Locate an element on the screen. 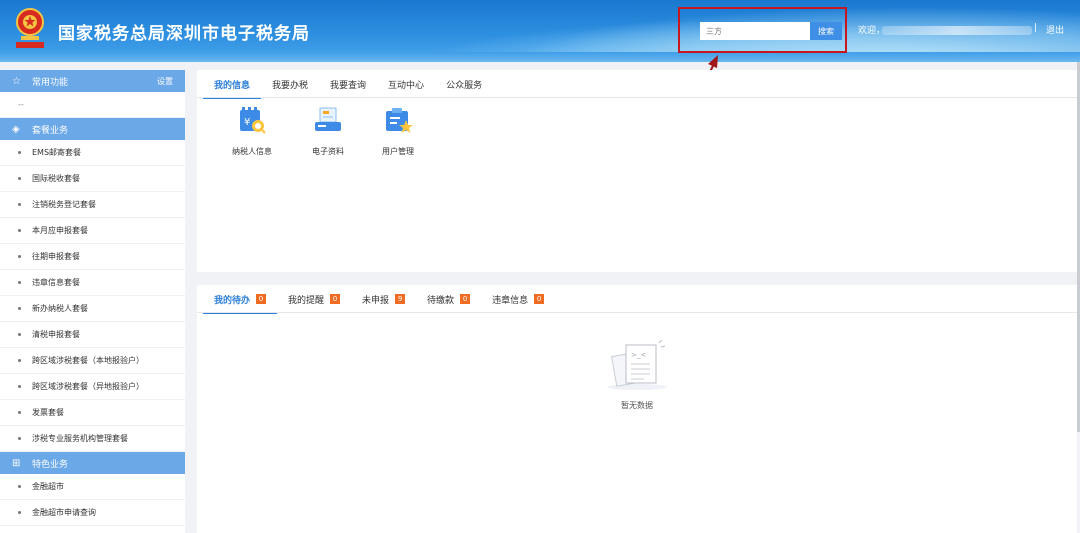  e-document-icon is located at coordinates (328, 119).